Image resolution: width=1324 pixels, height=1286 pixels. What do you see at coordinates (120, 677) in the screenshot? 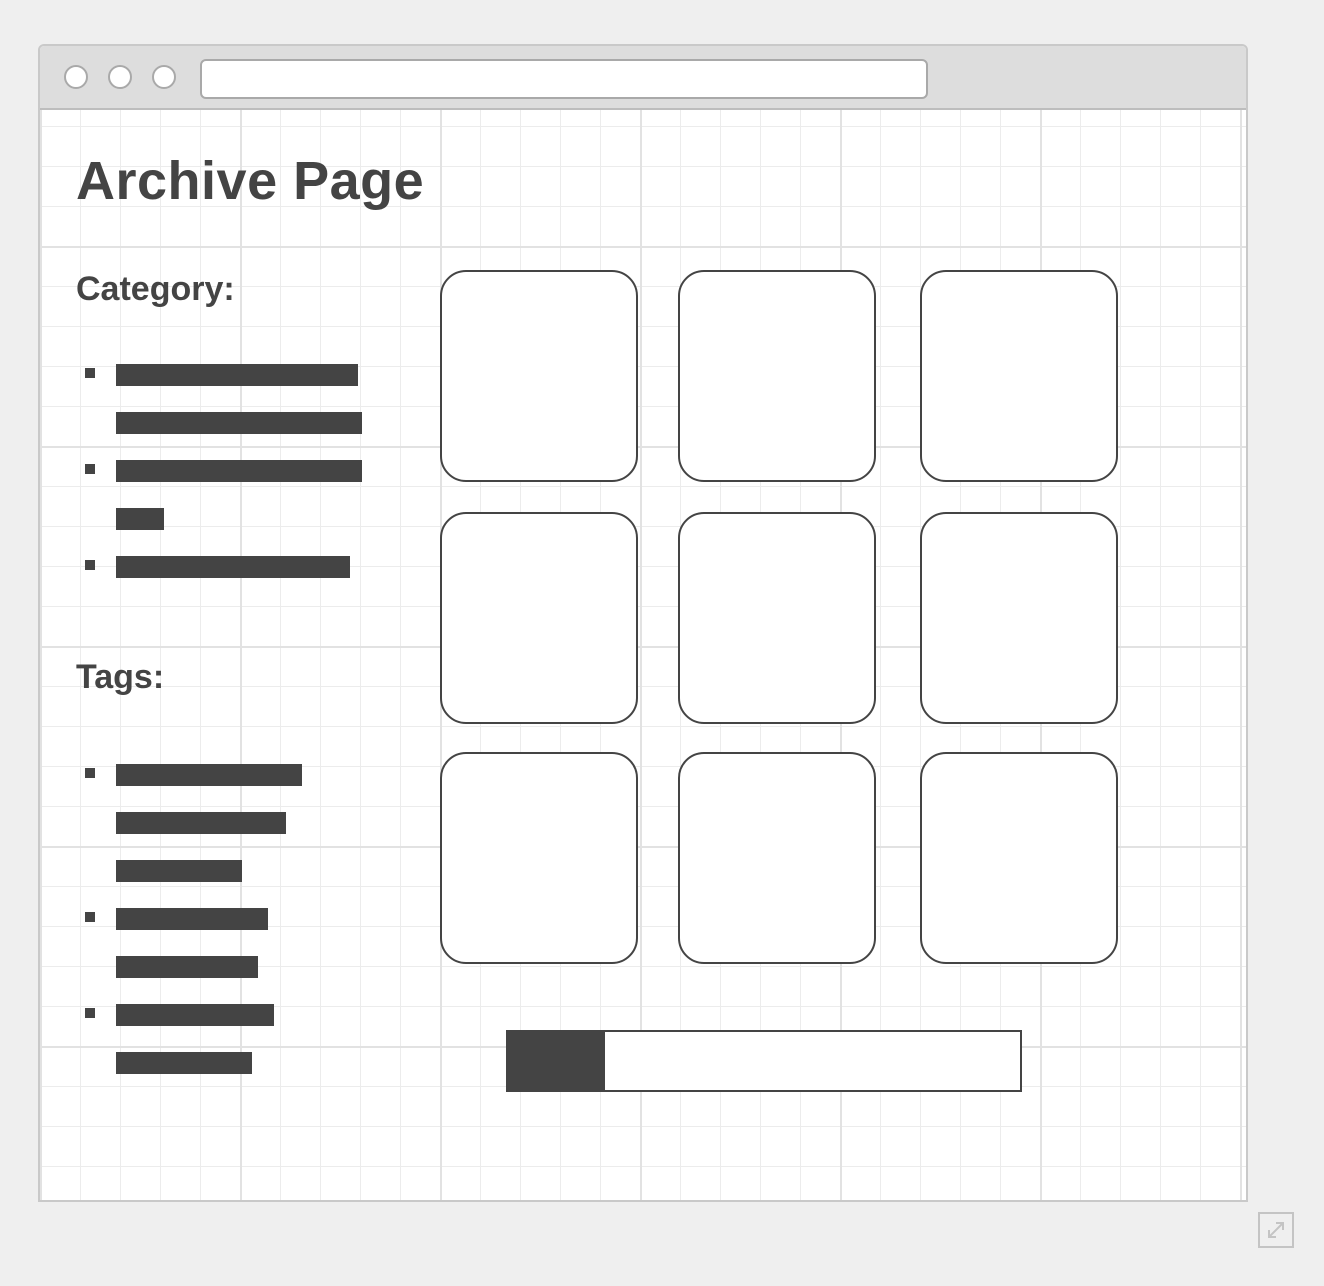
I see `tags-heading: Tags:` at bounding box center [120, 677].